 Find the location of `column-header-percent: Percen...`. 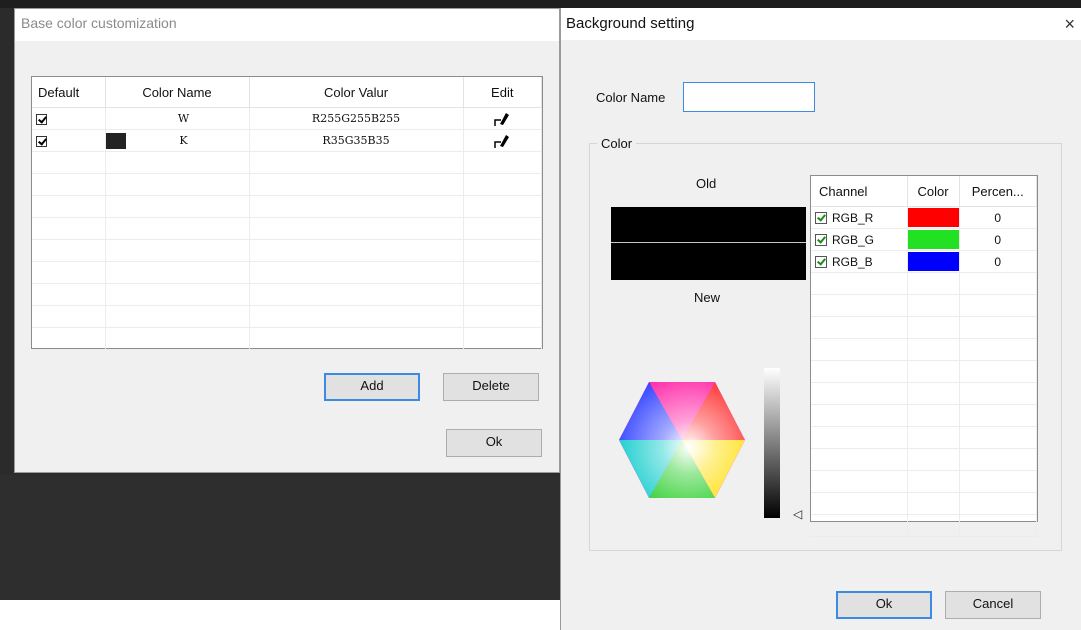

column-header-percent: Percen... is located at coordinates (998, 191).